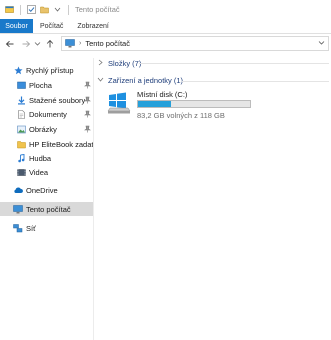 Image resolution: width=331 pixels, height=340 pixels. Describe the element at coordinates (321, 43) in the screenshot. I see `address-dropdown-chevron-icon` at that location.